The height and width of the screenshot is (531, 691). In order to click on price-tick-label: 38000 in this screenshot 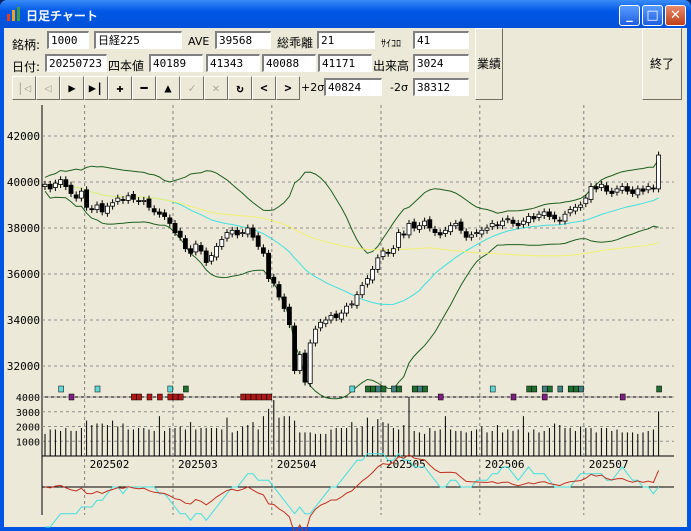, I will do `click(23, 228)`.